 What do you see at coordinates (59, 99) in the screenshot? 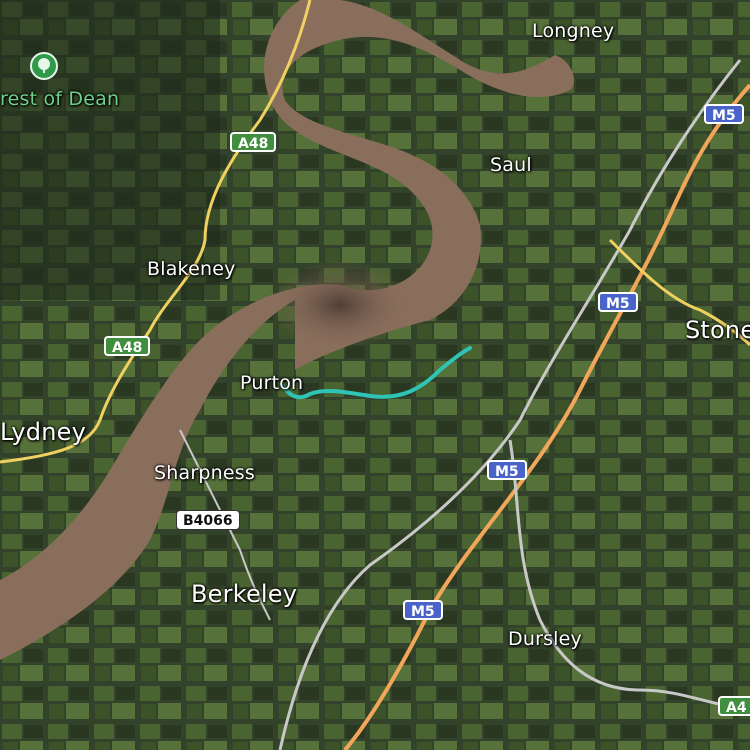
I see `place-forest-of-dean: rest of Dean` at bounding box center [59, 99].